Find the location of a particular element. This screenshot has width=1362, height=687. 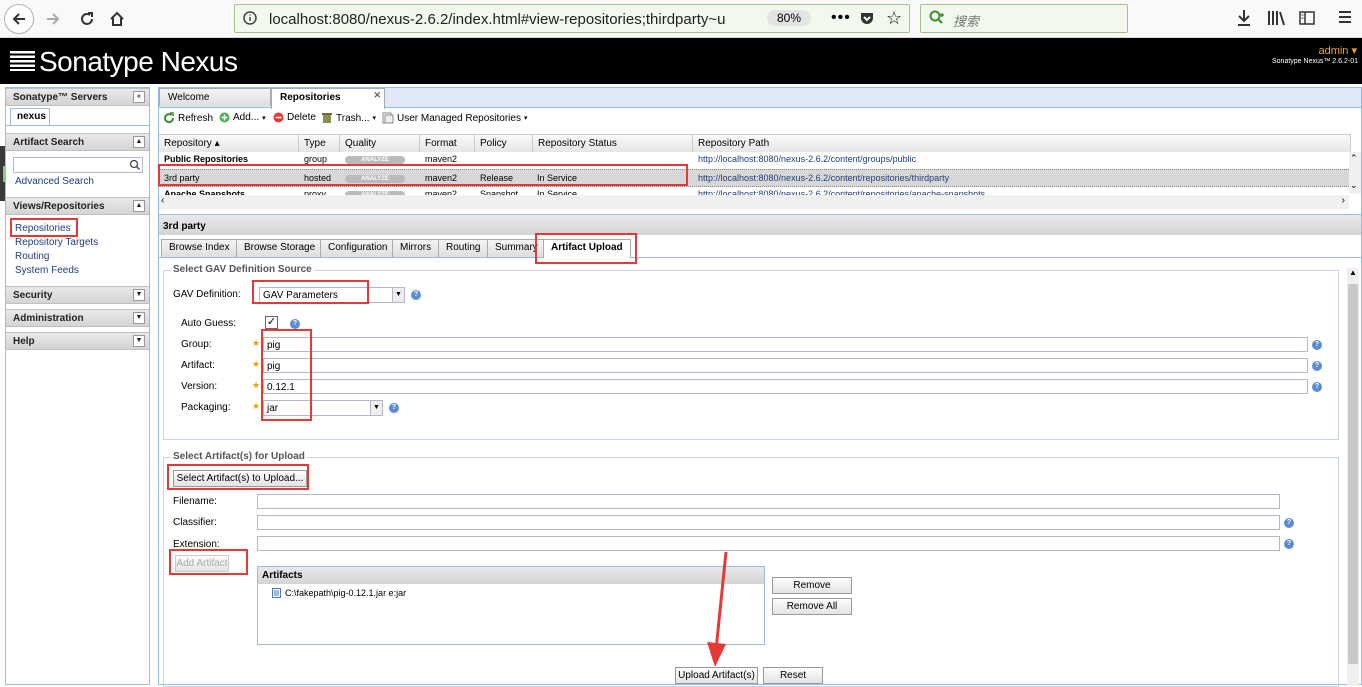

tab-repositories: Repositories ✕ is located at coordinates (328, 98).